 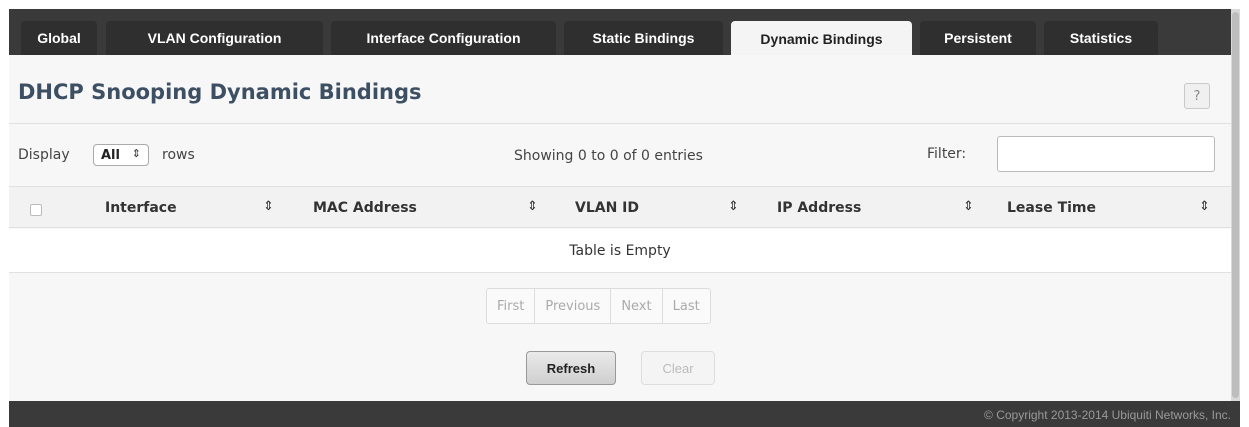 I want to click on tab-interface-configuration: Interface Configuration, so click(x=443, y=38).